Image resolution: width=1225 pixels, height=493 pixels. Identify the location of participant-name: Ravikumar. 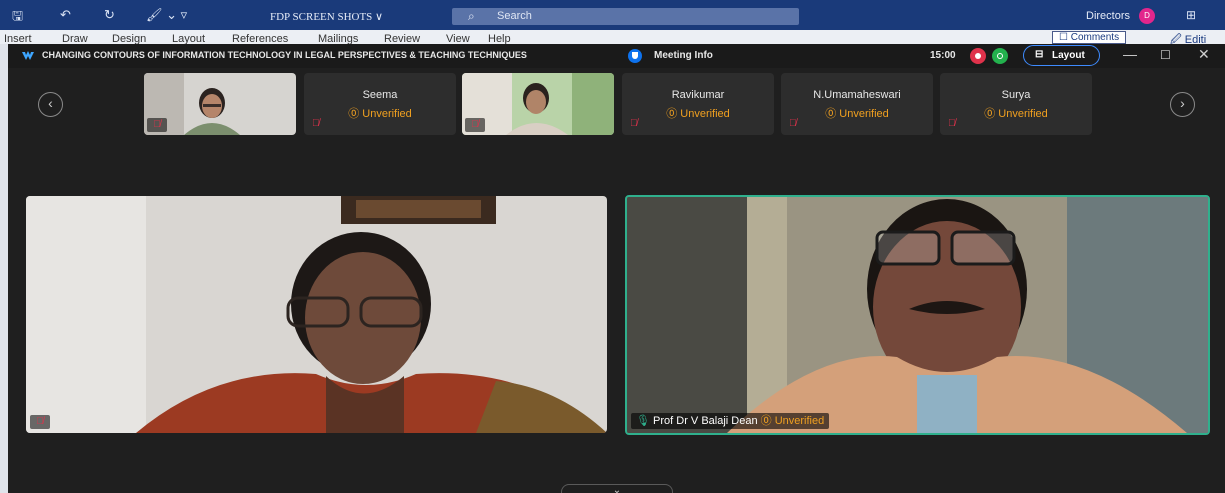
(698, 95).